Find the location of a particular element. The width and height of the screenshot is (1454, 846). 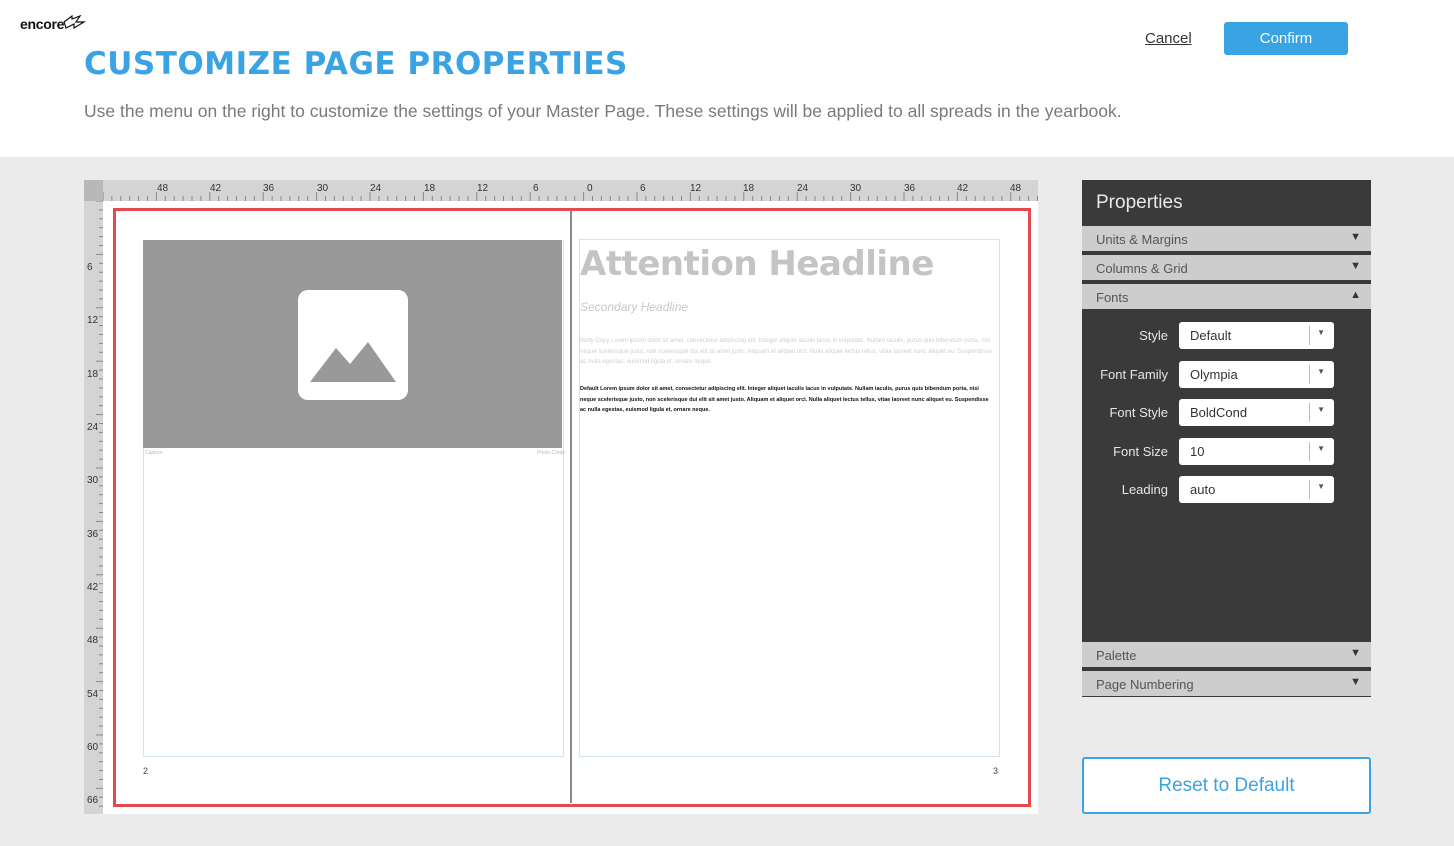

photo-credit: Photo Credit is located at coordinates (551, 453).